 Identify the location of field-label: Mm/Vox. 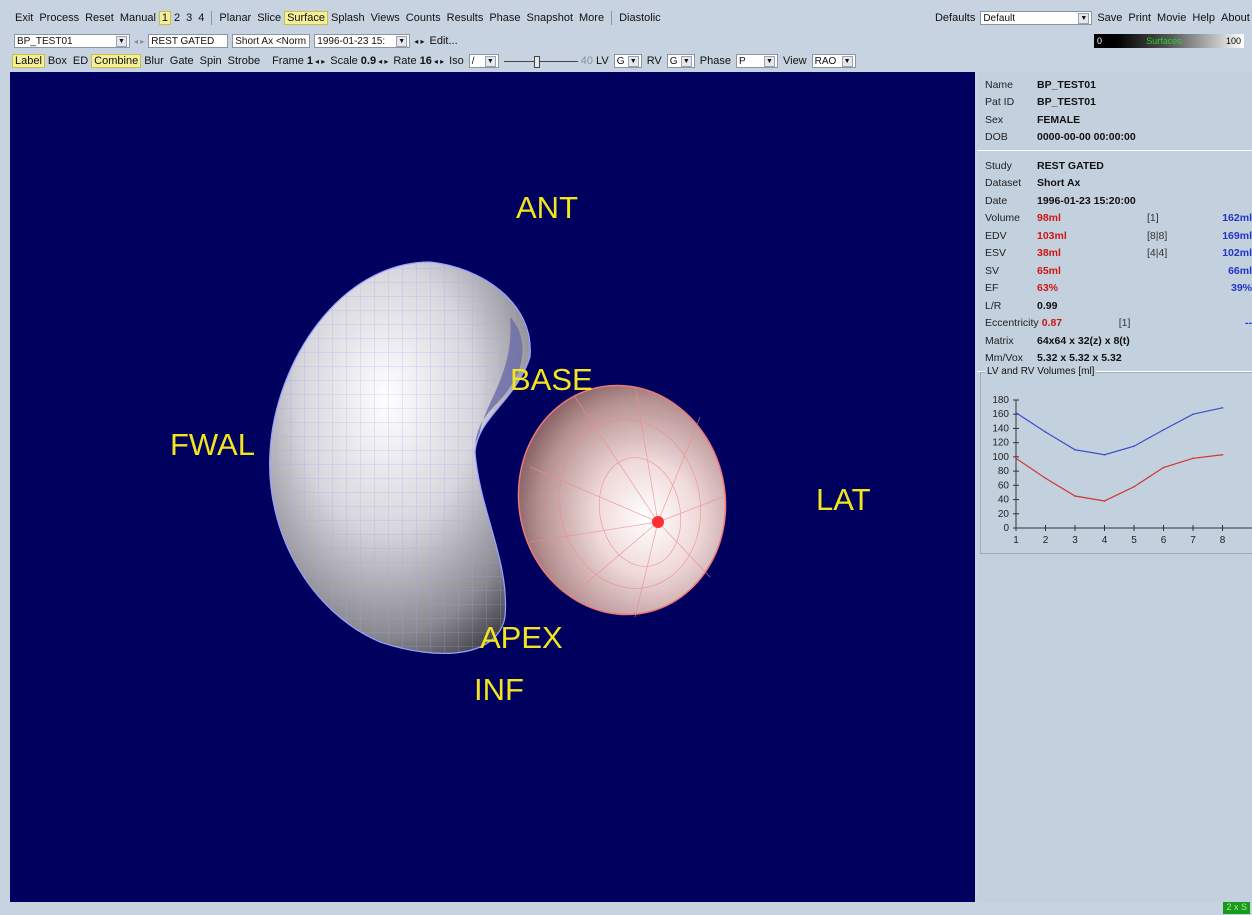
(1004, 358).